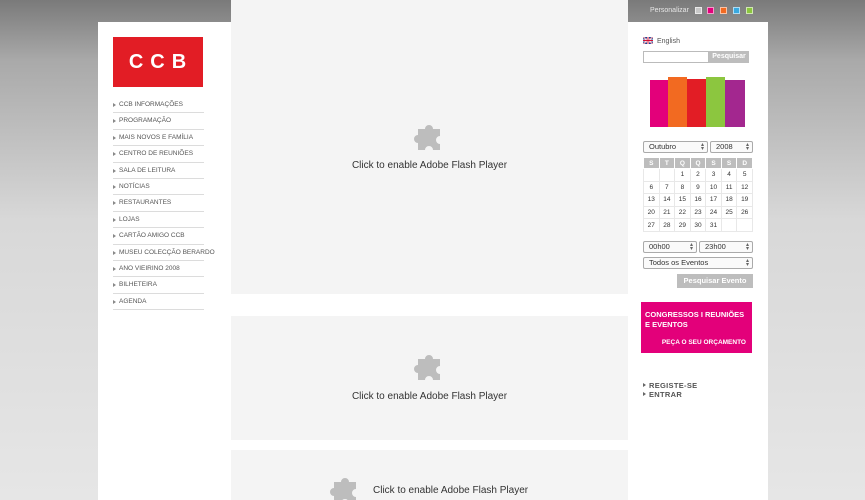 The height and width of the screenshot is (500, 865). Describe the element at coordinates (670, 385) in the screenshot. I see `register-link: REGISTE-SE` at that location.